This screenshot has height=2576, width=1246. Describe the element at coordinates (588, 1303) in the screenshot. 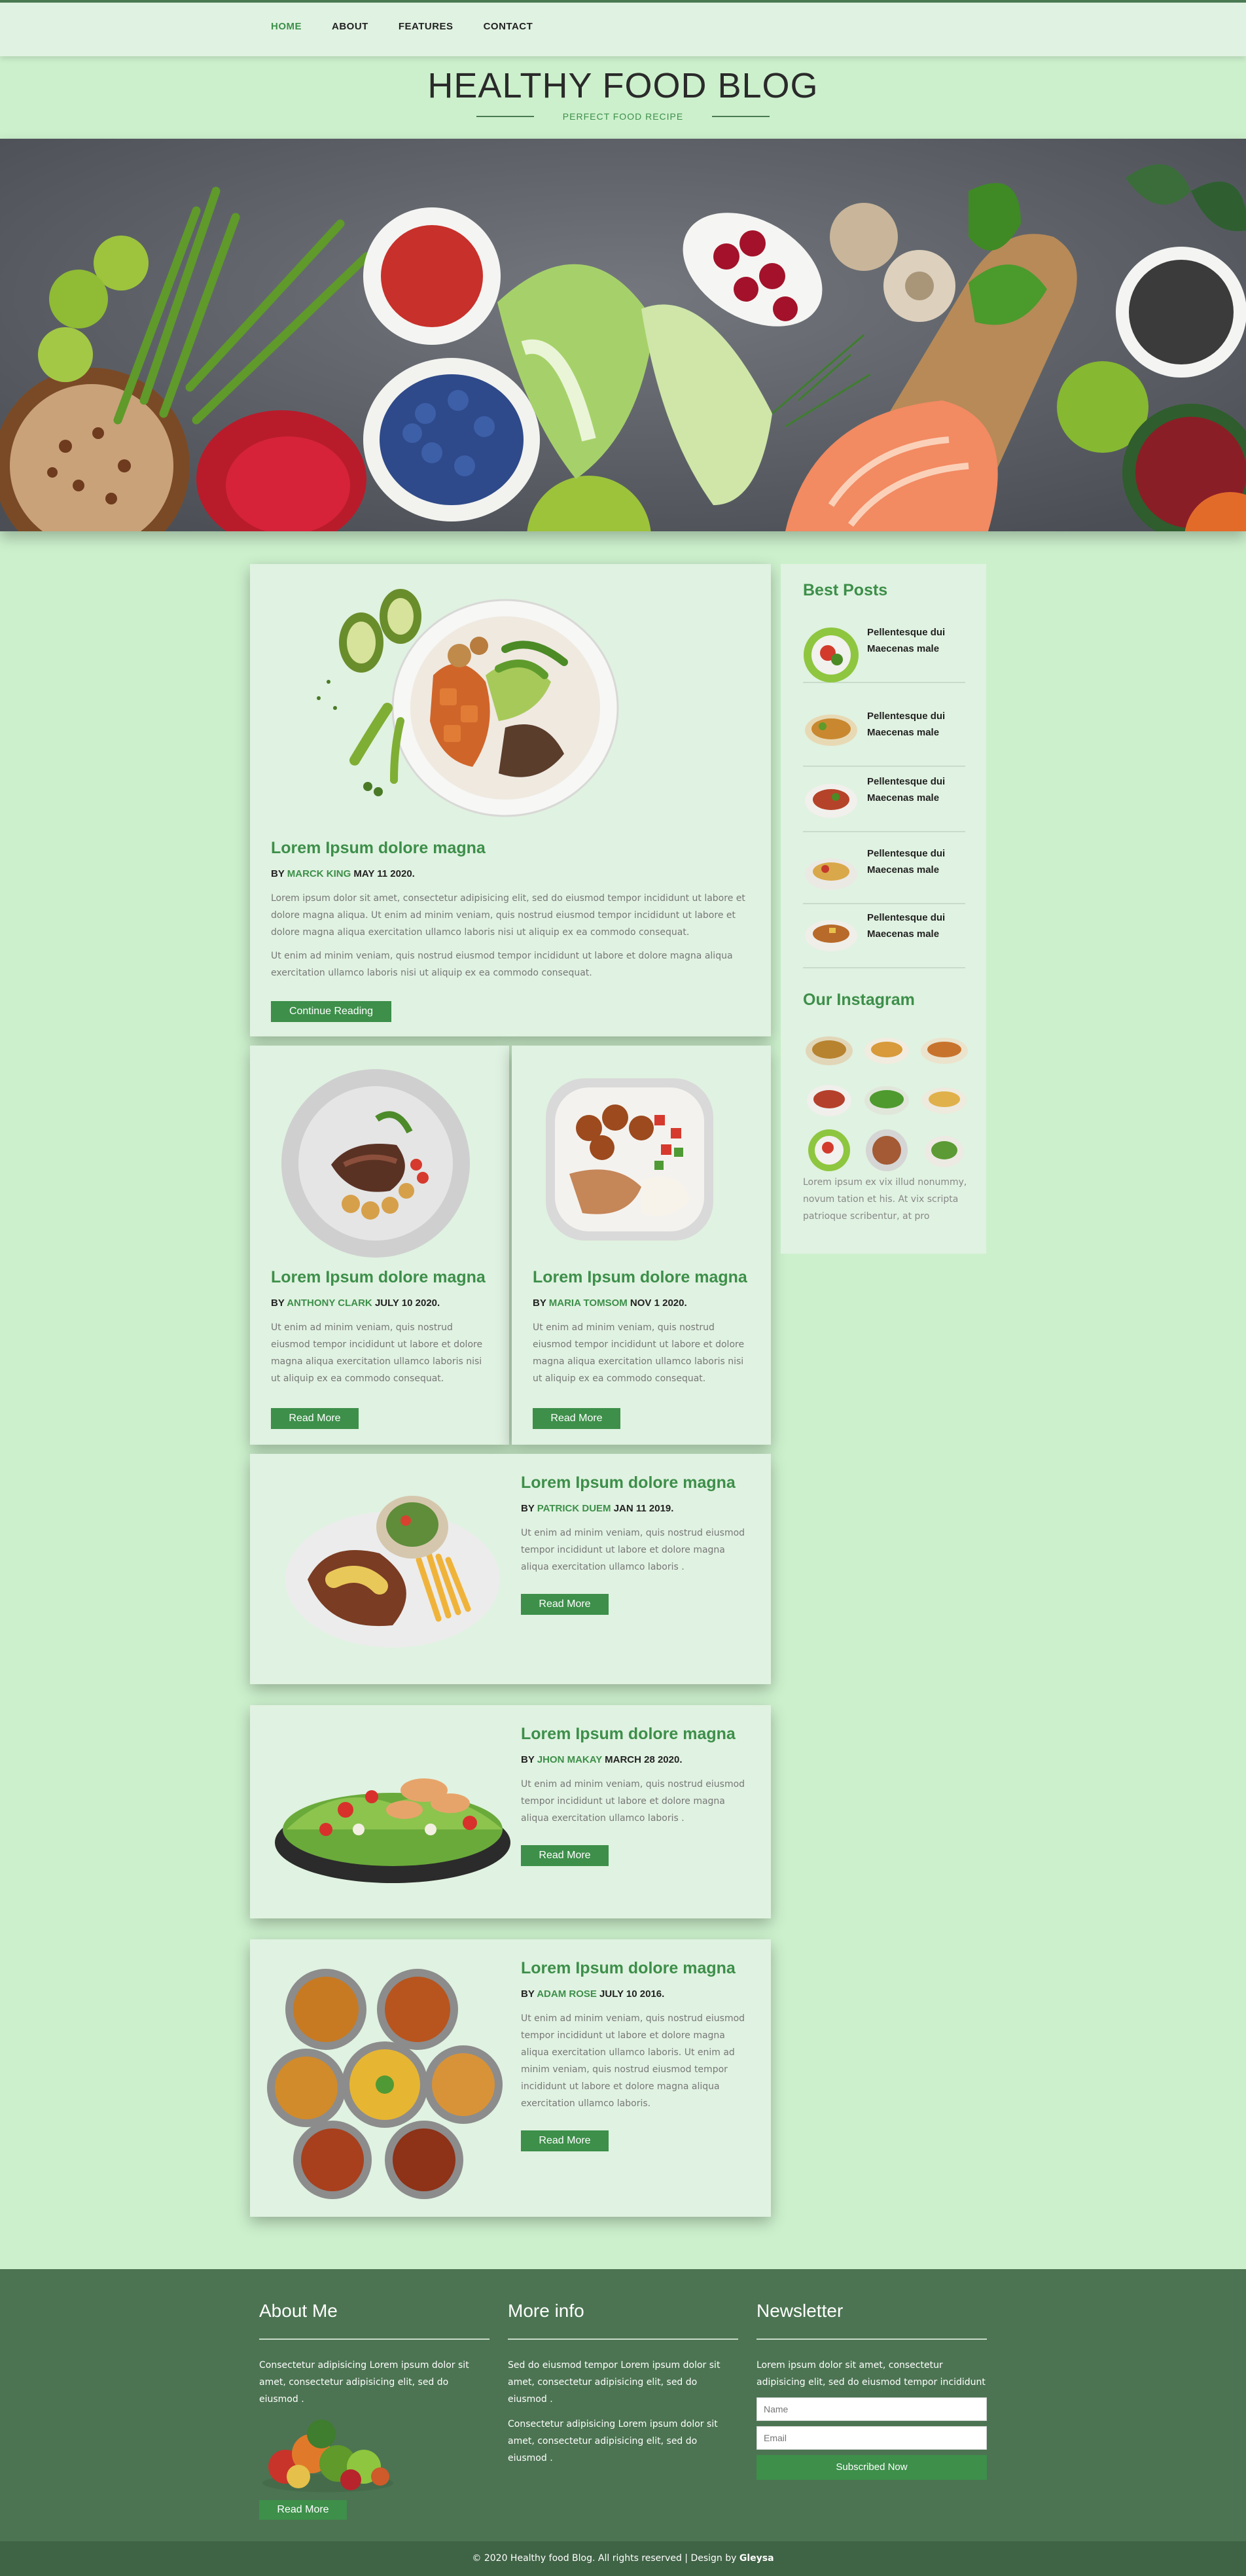

I see `post-2-author: MARIA TOMSOM` at that location.